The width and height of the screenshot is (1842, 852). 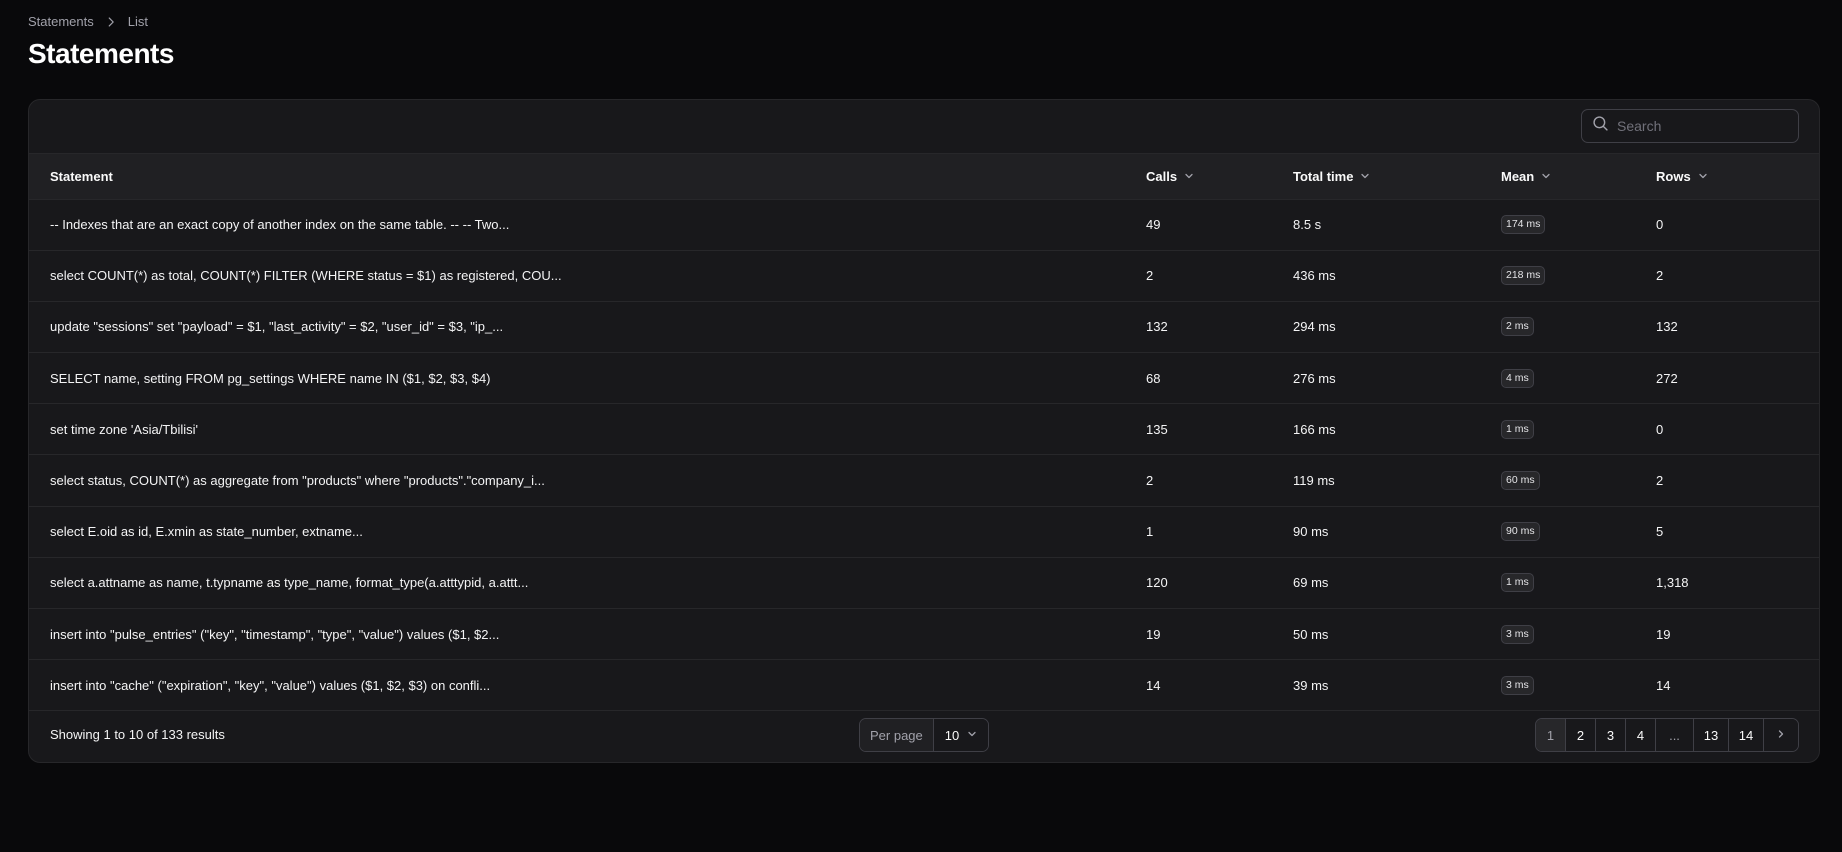 I want to click on pagination: 1 2 3 4 ... 13 14, so click(x=1667, y=735).